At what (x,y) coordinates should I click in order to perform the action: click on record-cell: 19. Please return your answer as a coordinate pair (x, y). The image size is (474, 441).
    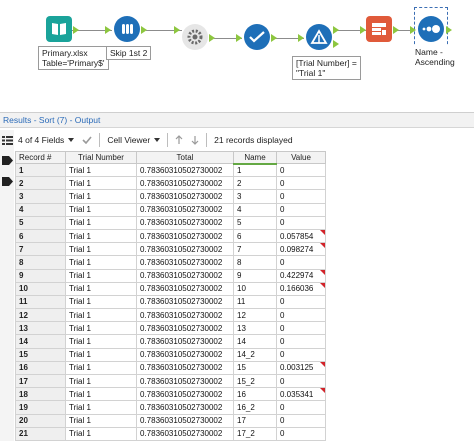
    Looking at the image, I should click on (40, 407).